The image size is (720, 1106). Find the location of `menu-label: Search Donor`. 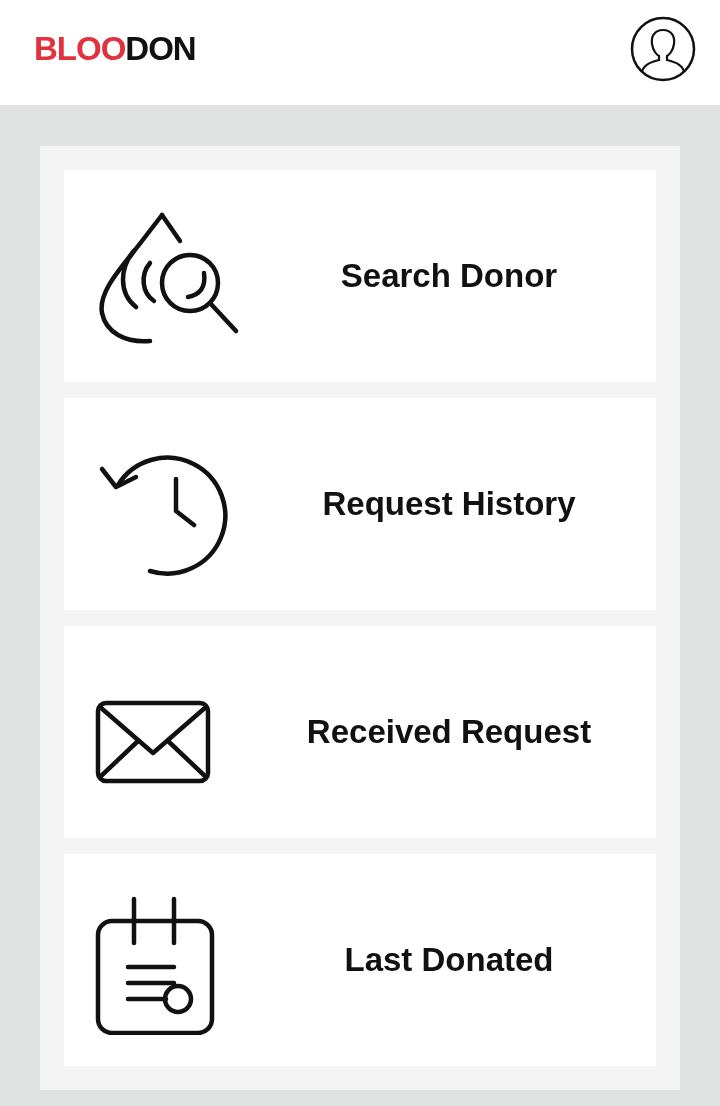

menu-label: Search Donor is located at coordinates (449, 276).